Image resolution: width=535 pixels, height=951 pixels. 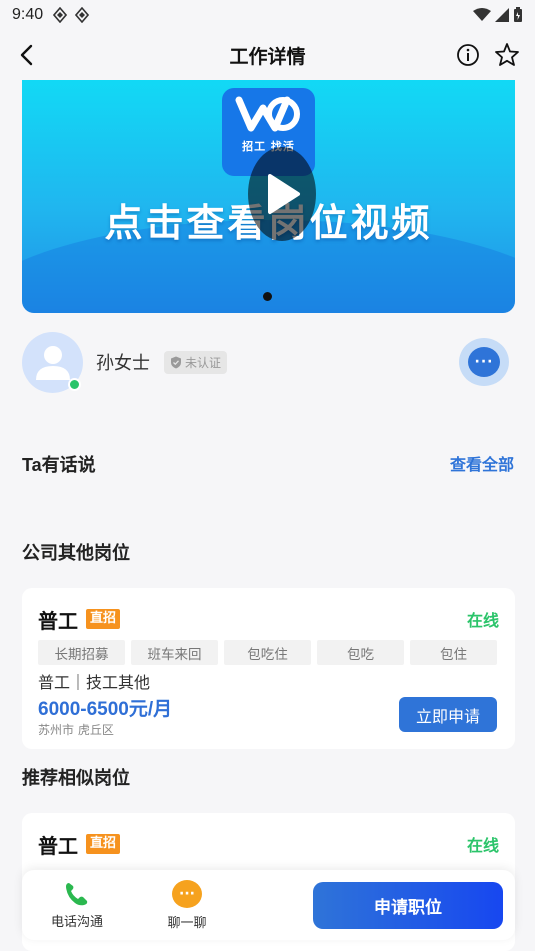 What do you see at coordinates (268, 905) in the screenshot?
I see `bottom-action-bar: 电话沟通 ··· 聊一聊 申请职位` at bounding box center [268, 905].